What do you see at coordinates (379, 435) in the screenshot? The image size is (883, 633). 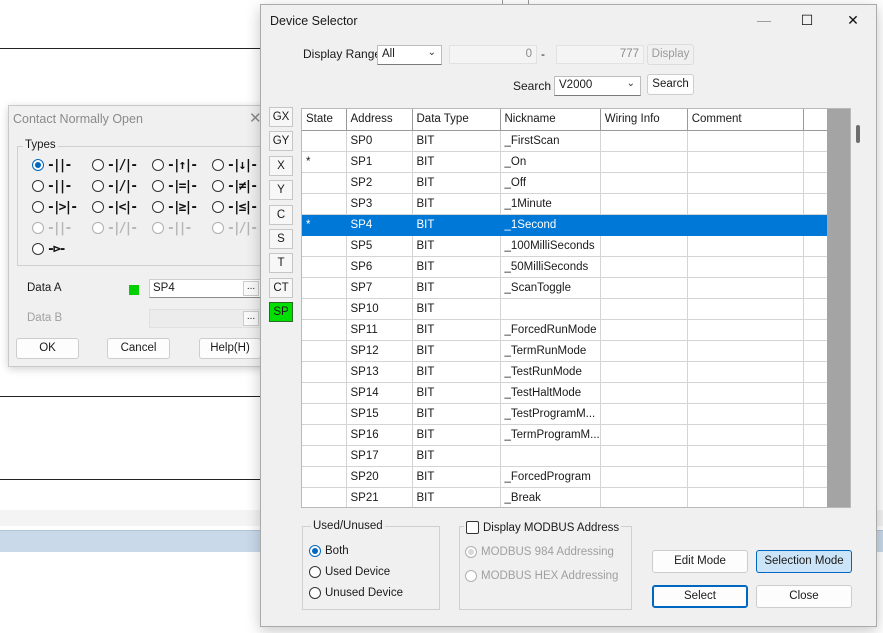 I see `cell-address: SP16` at bounding box center [379, 435].